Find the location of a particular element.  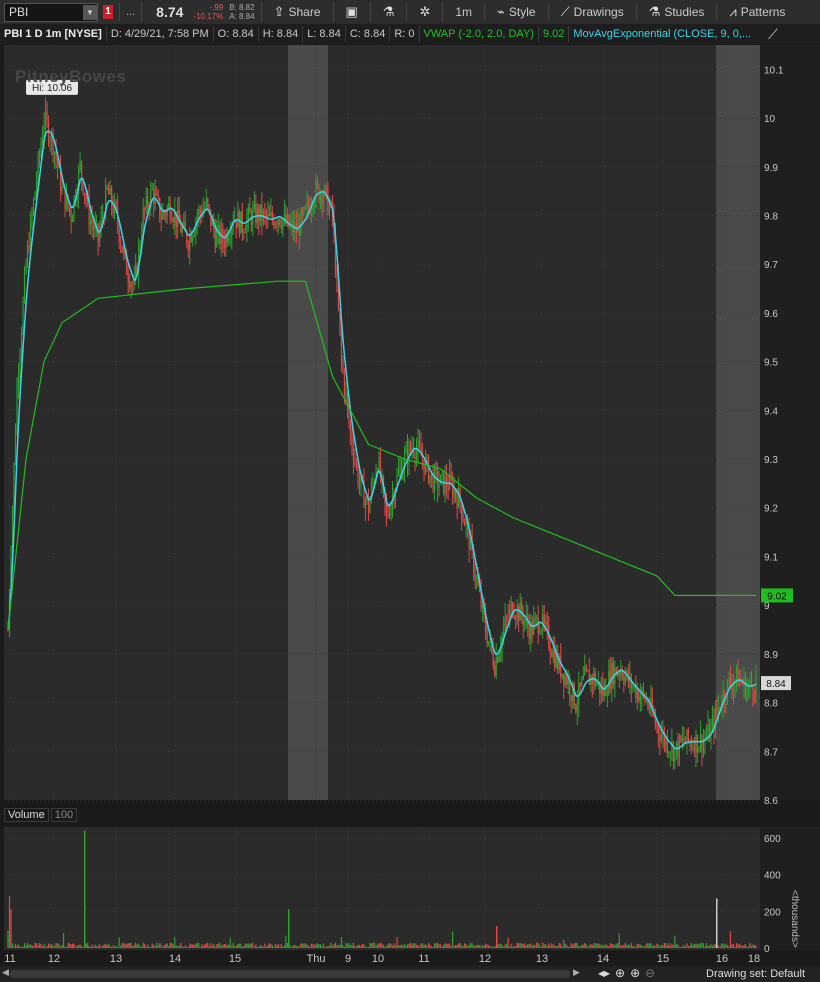

price-tick-label: 9.5 is located at coordinates (771, 363).